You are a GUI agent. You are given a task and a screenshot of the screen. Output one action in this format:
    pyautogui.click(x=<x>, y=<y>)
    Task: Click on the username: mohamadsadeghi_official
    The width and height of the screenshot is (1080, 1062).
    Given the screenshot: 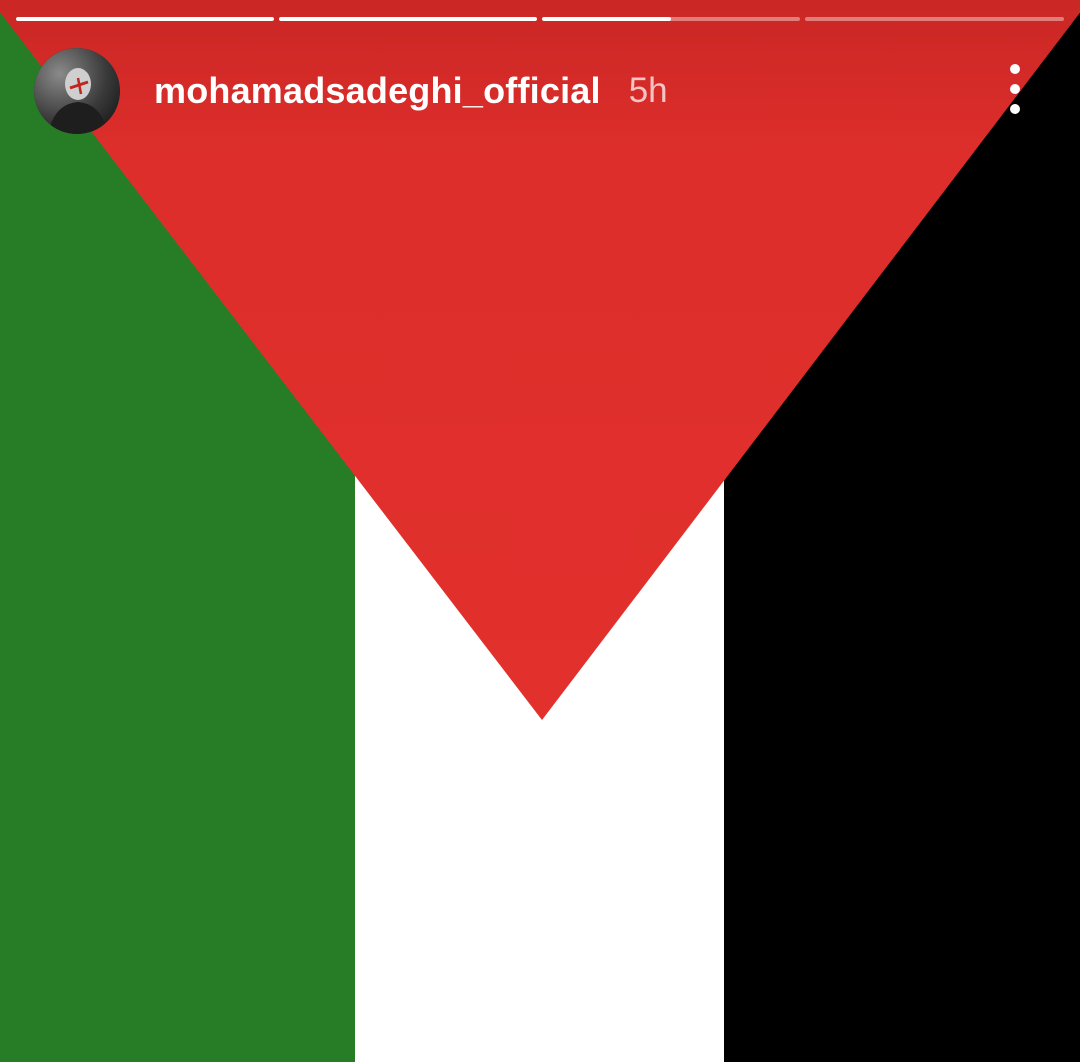 What is the action you would take?
    pyautogui.click(x=377, y=91)
    